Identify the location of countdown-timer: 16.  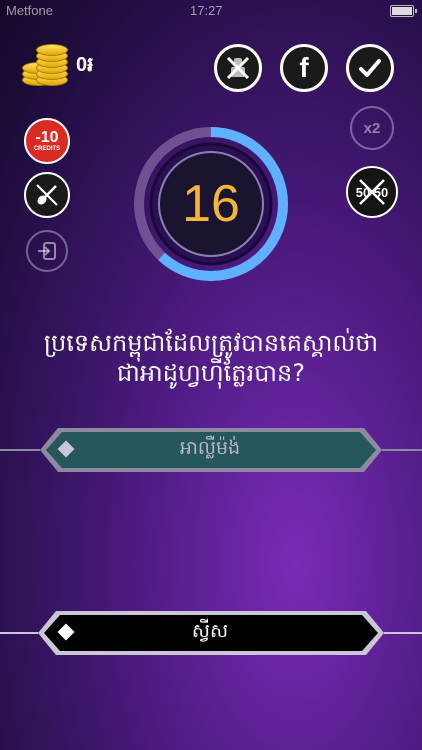
(211, 204).